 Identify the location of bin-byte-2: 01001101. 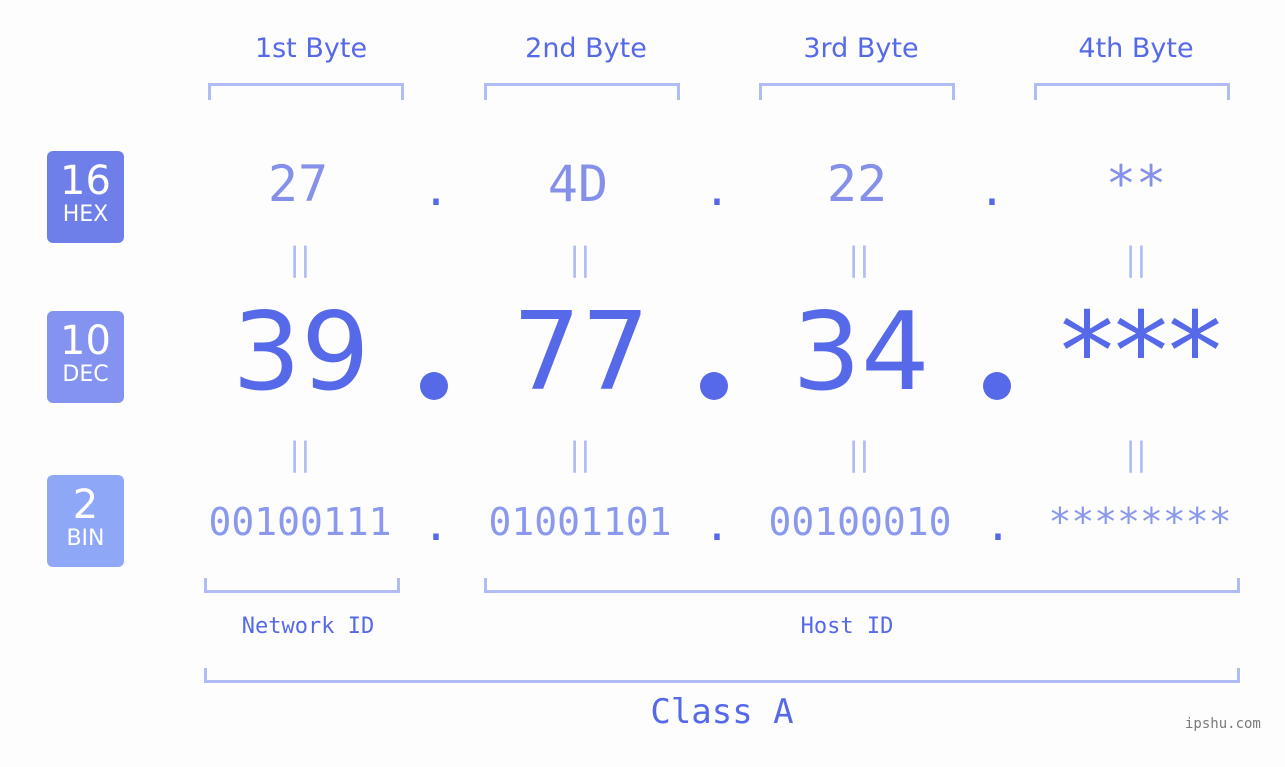
(580, 522).